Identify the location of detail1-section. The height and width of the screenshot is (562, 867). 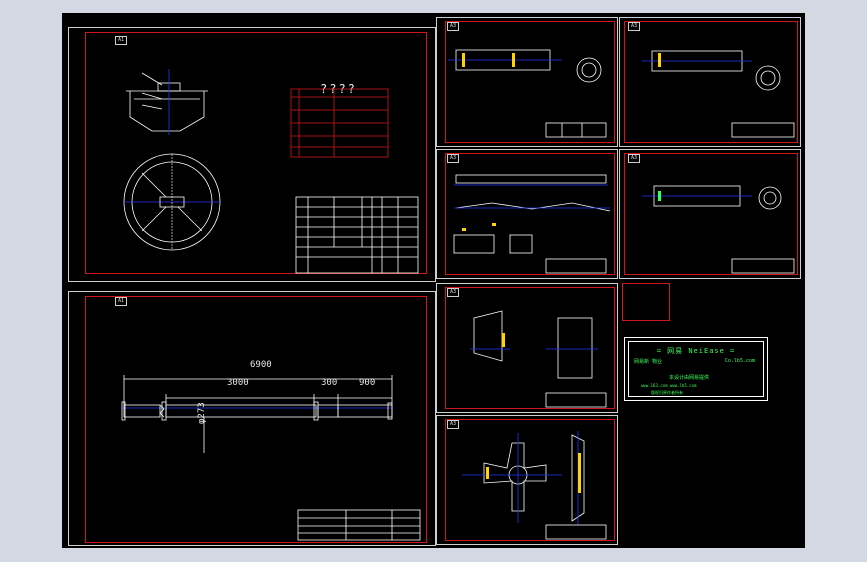
(589, 70).